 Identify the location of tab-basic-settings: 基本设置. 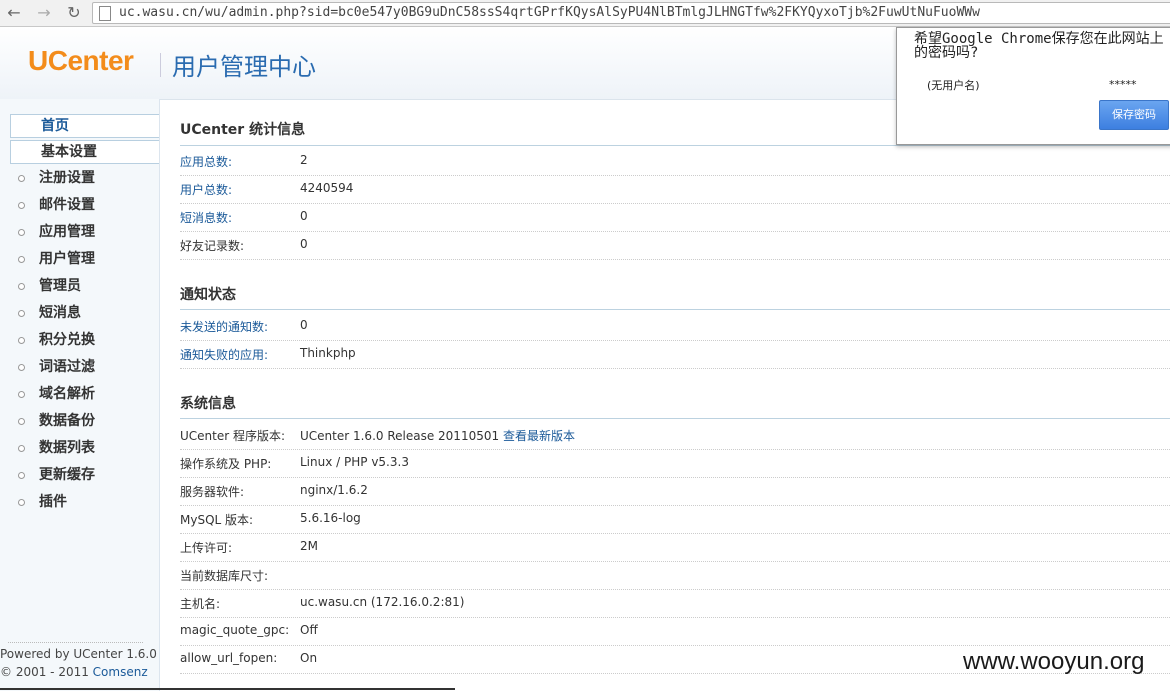
(84, 152).